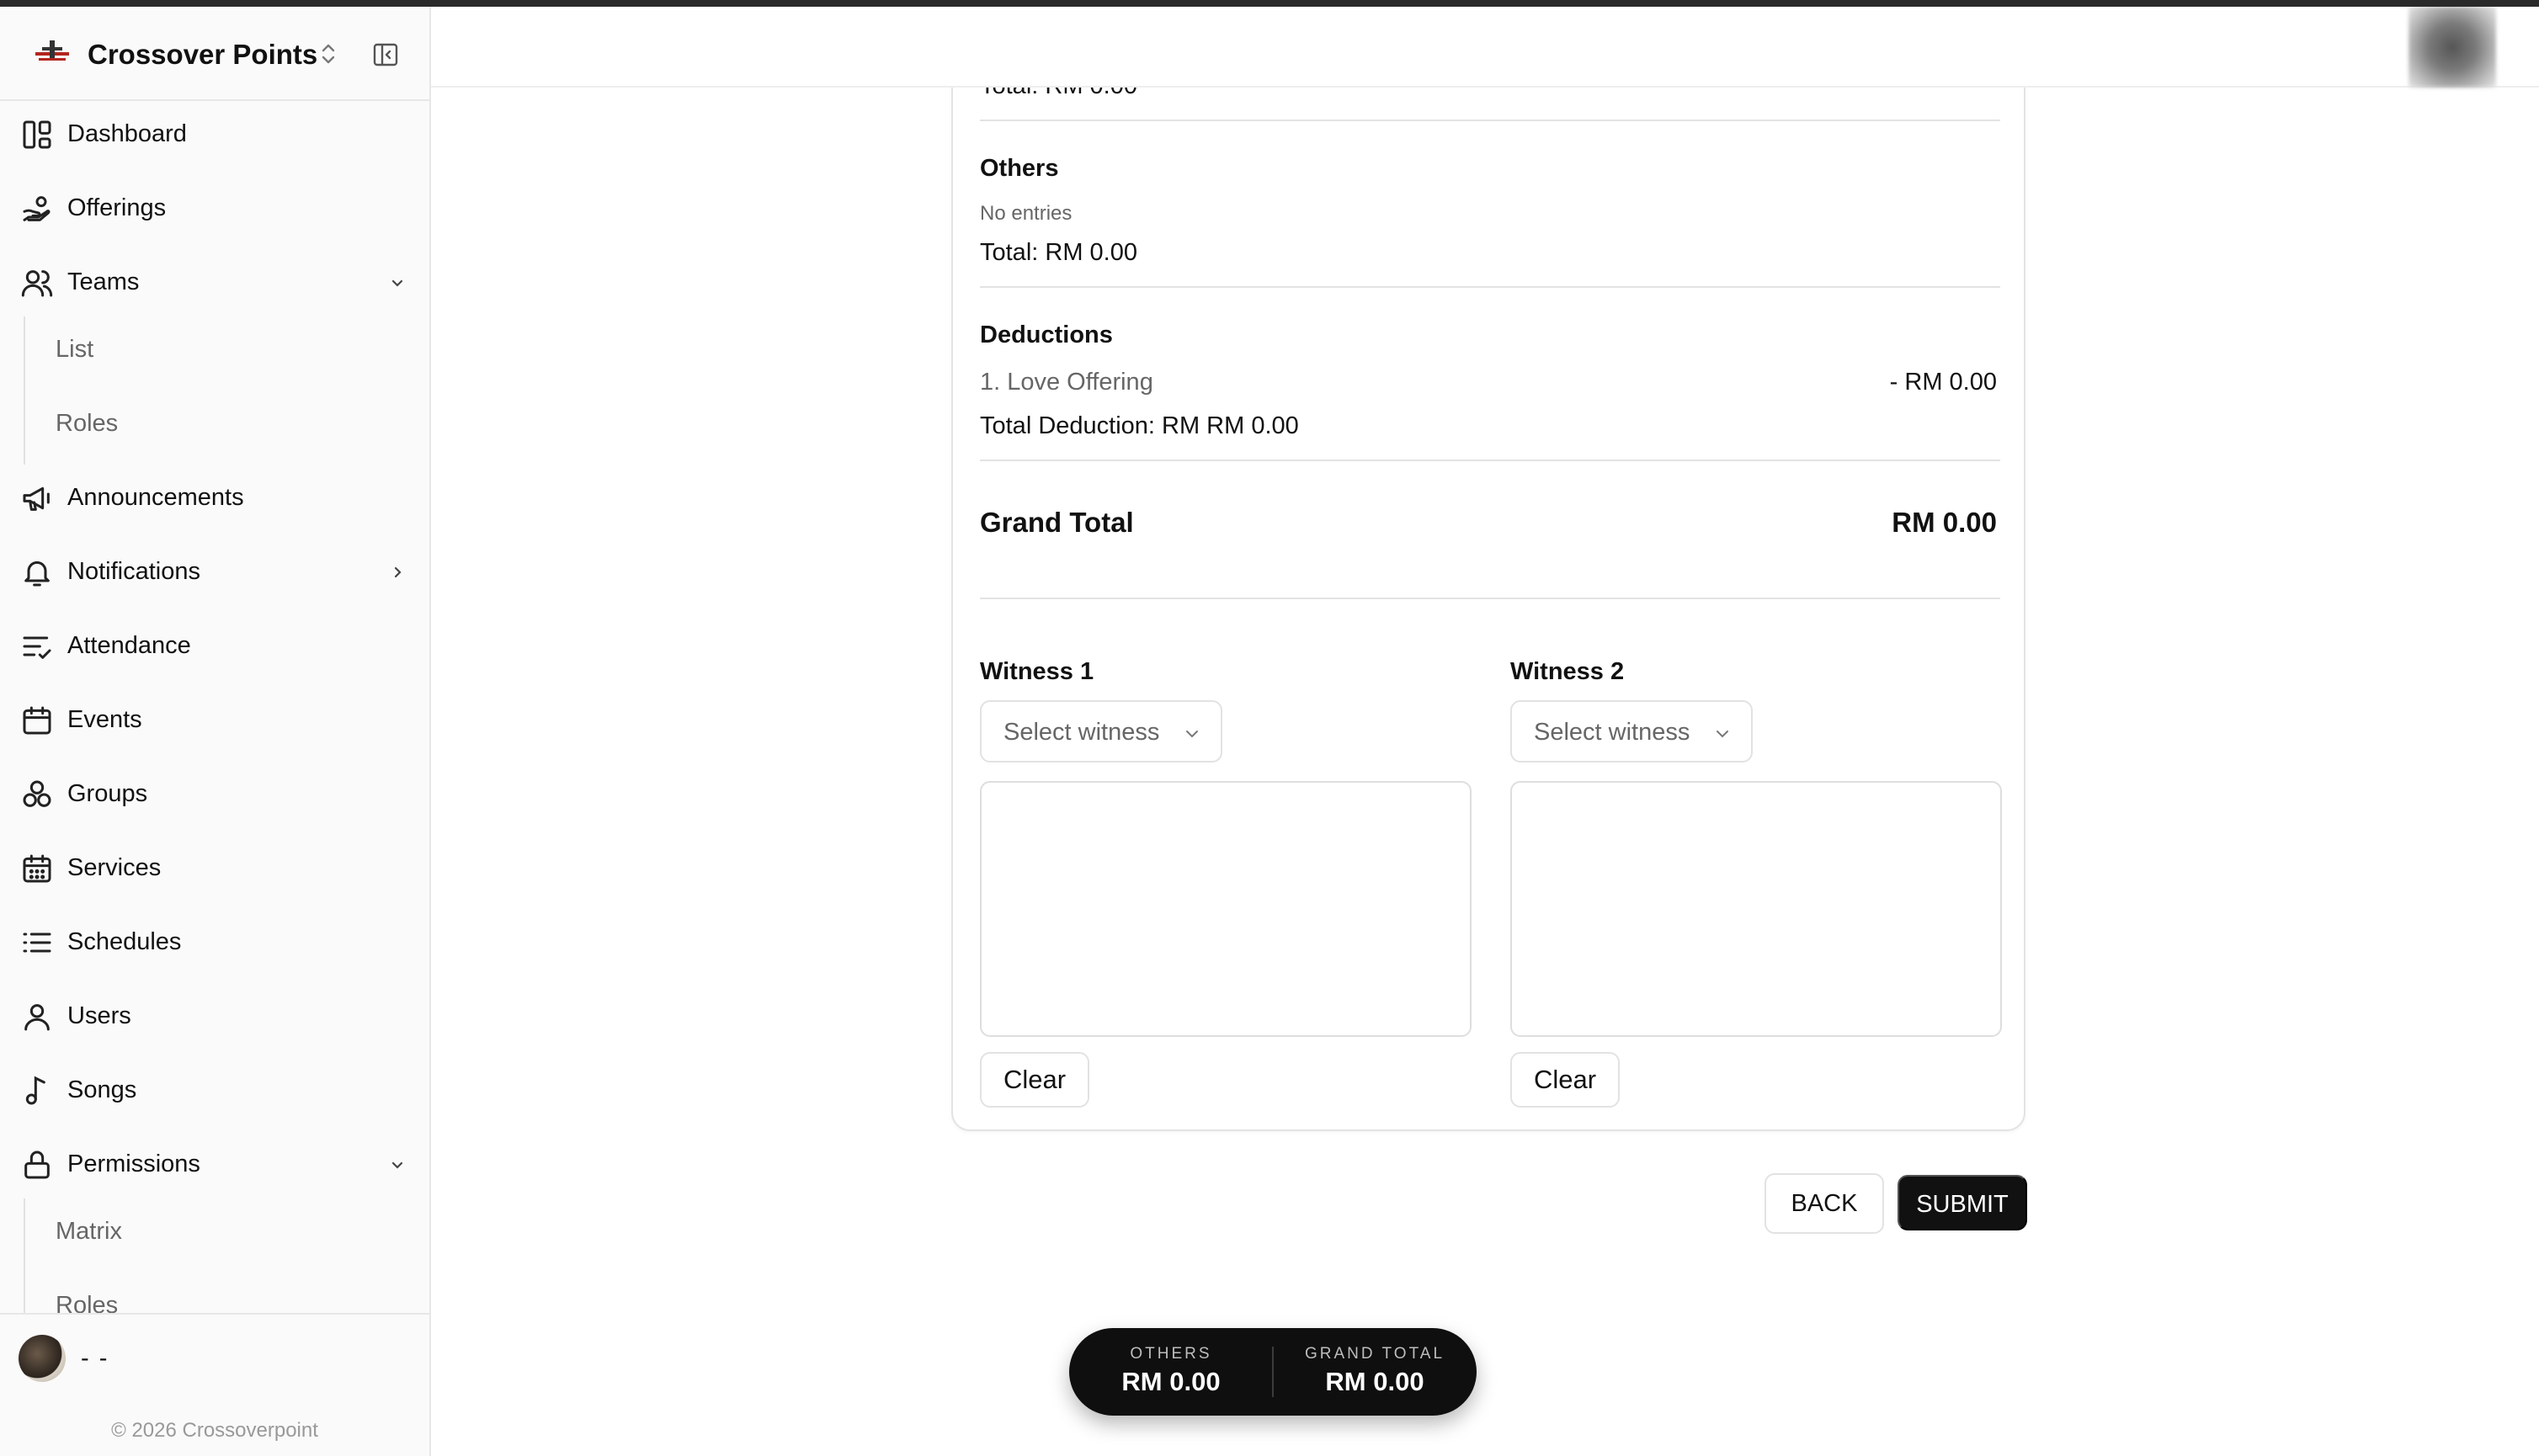  Describe the element at coordinates (1374, 1354) in the screenshot. I see `summary-grand-caption: GRAND TOTAL` at that location.